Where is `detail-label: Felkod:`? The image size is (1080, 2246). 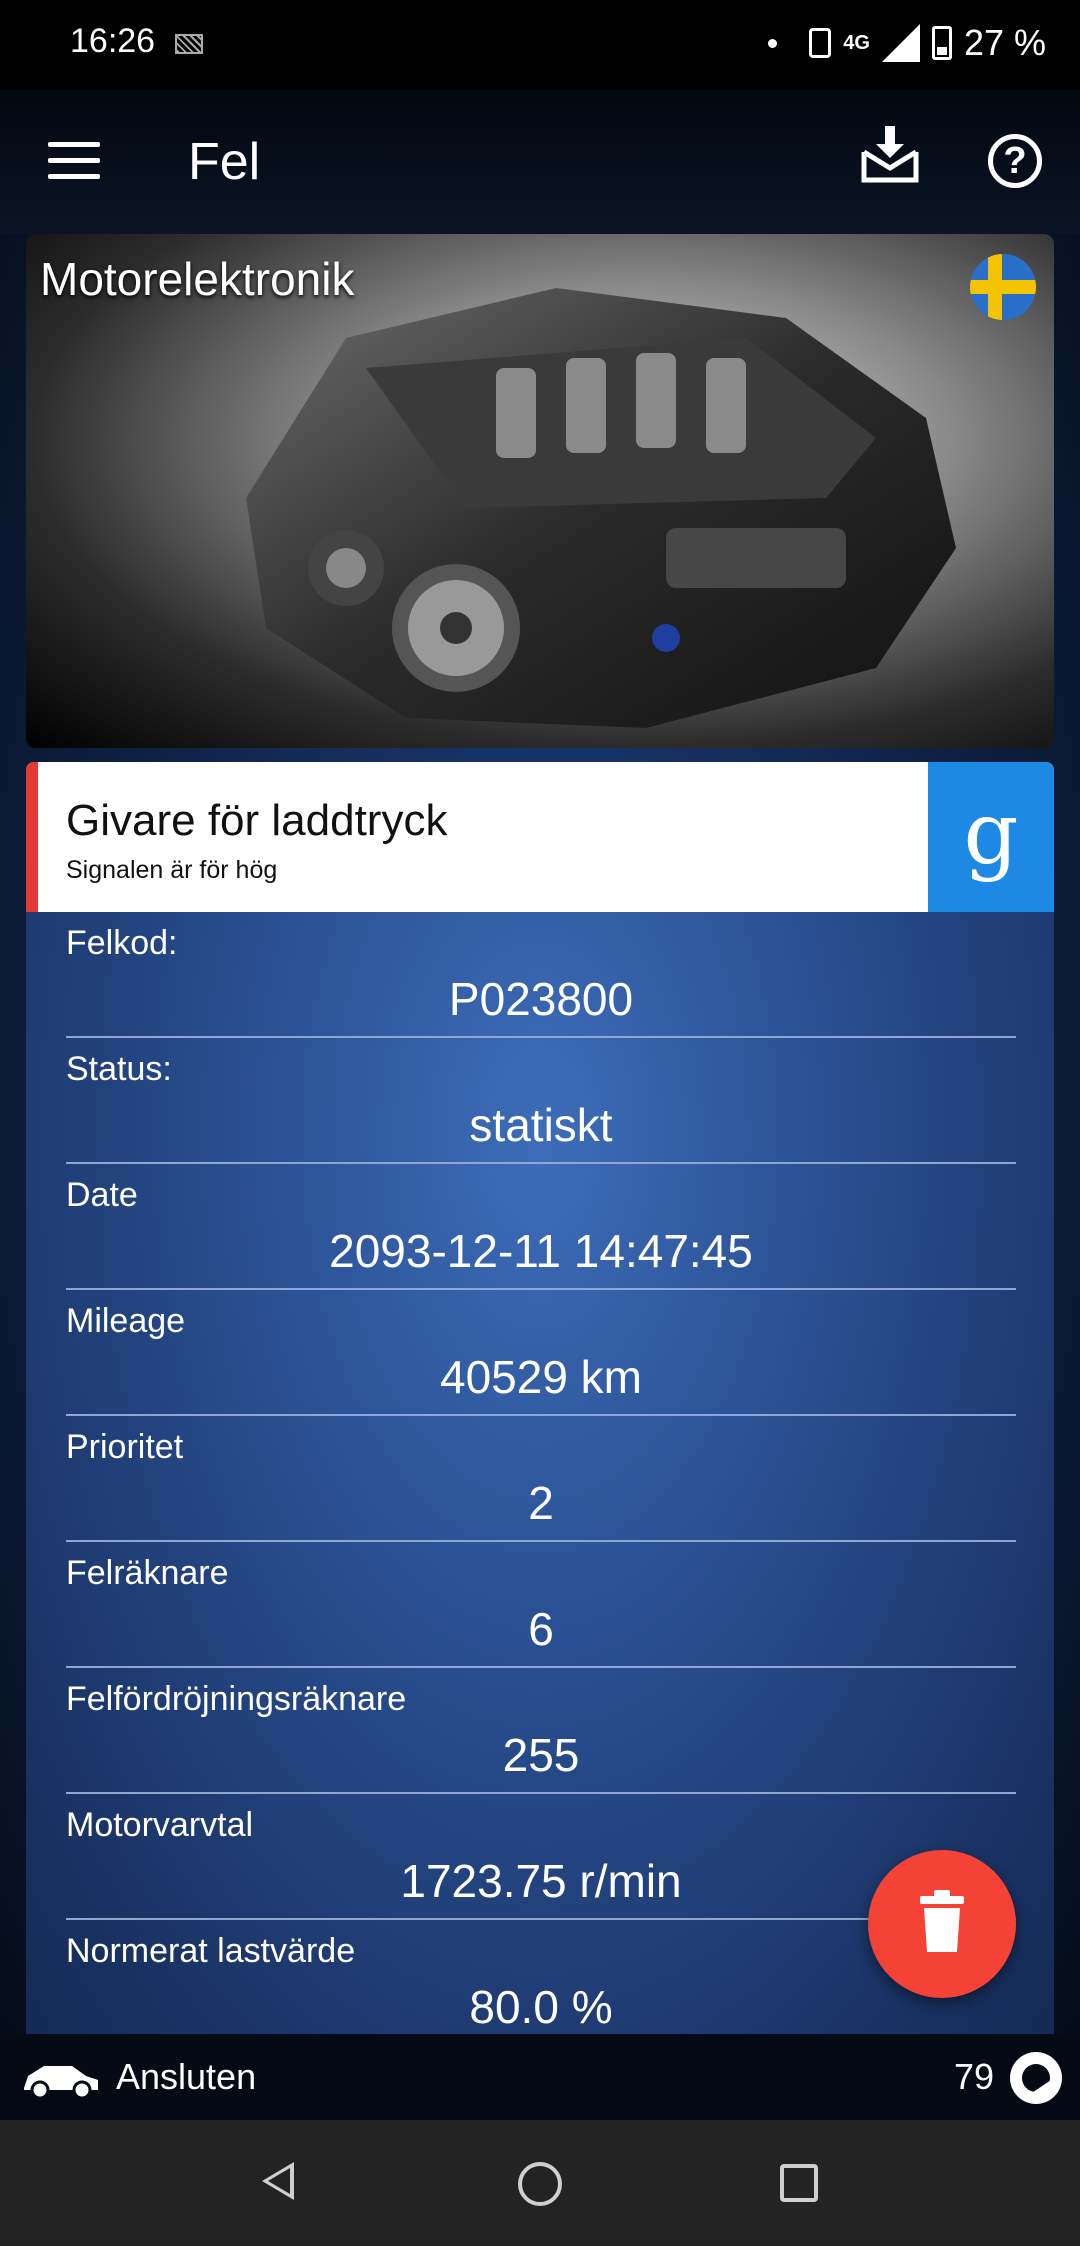
detail-label: Felkod: is located at coordinates (122, 943).